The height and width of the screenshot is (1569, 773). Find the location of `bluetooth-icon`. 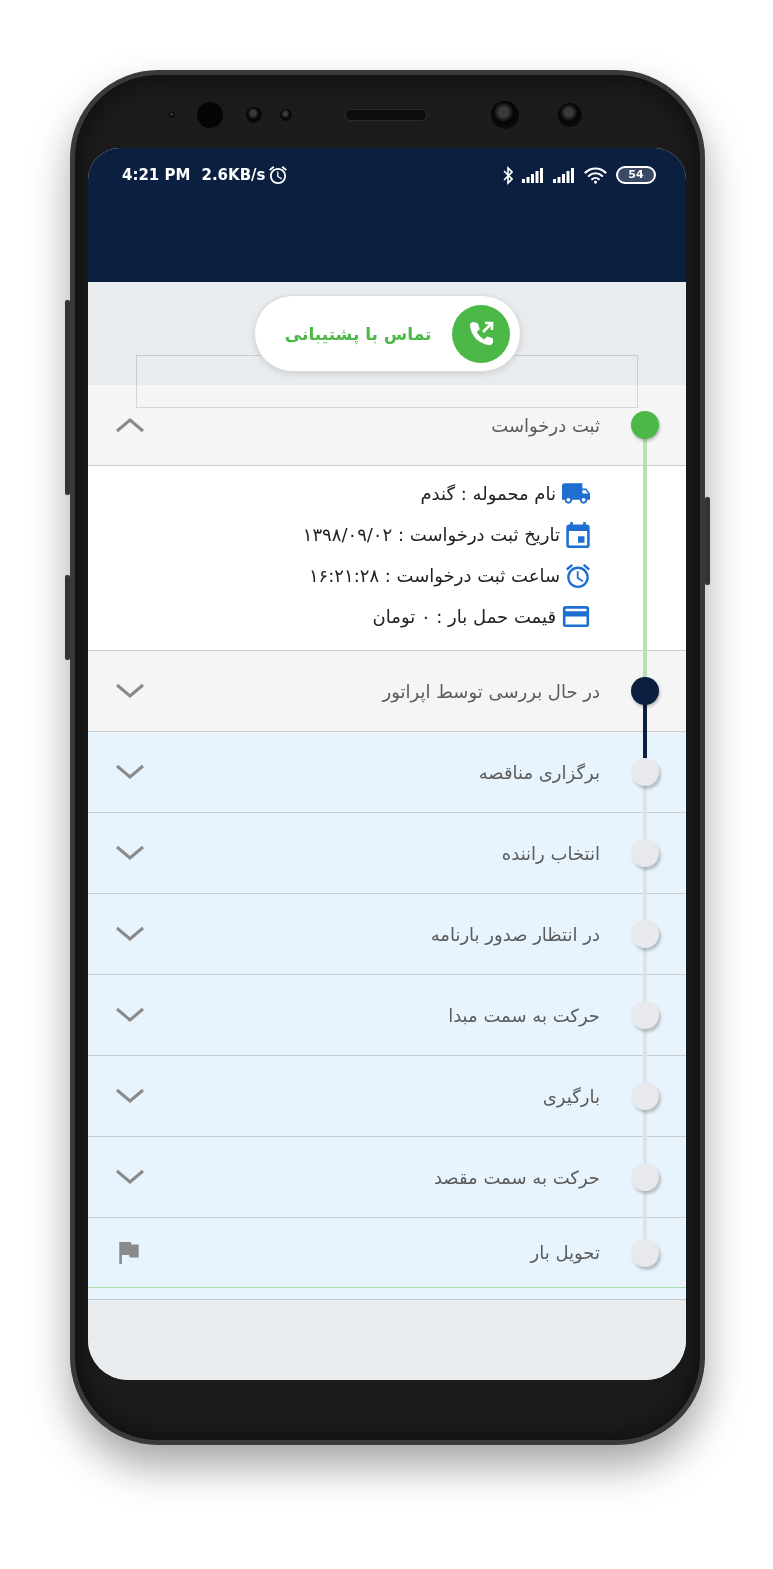

bluetooth-icon is located at coordinates (508, 175).